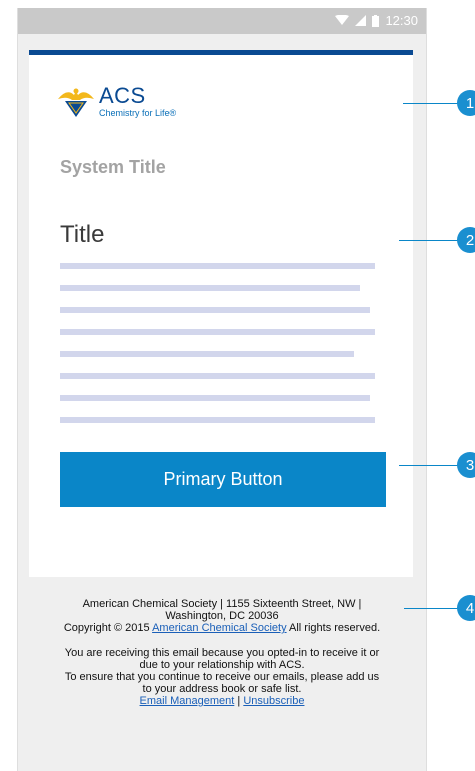 The width and height of the screenshot is (475, 771). Describe the element at coordinates (376, 20) in the screenshot. I see `battery-icon` at that location.